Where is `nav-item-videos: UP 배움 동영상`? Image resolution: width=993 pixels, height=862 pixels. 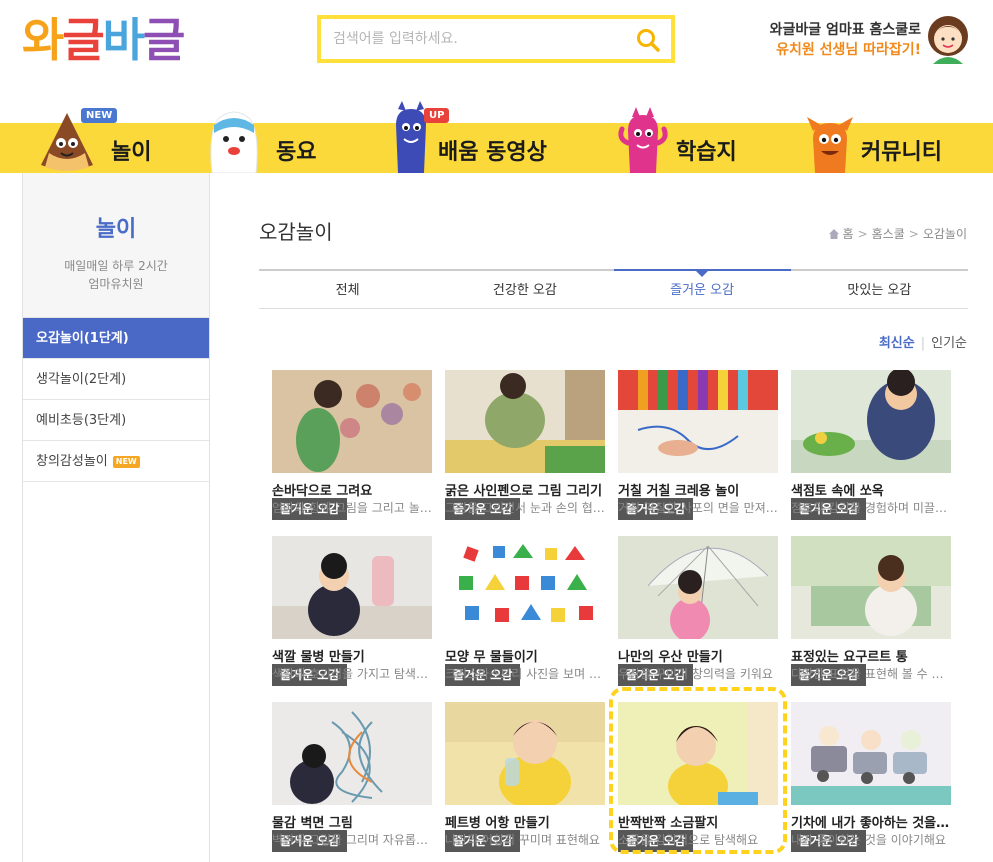 nav-item-videos: UP 배움 동영상 is located at coordinates (478, 136).